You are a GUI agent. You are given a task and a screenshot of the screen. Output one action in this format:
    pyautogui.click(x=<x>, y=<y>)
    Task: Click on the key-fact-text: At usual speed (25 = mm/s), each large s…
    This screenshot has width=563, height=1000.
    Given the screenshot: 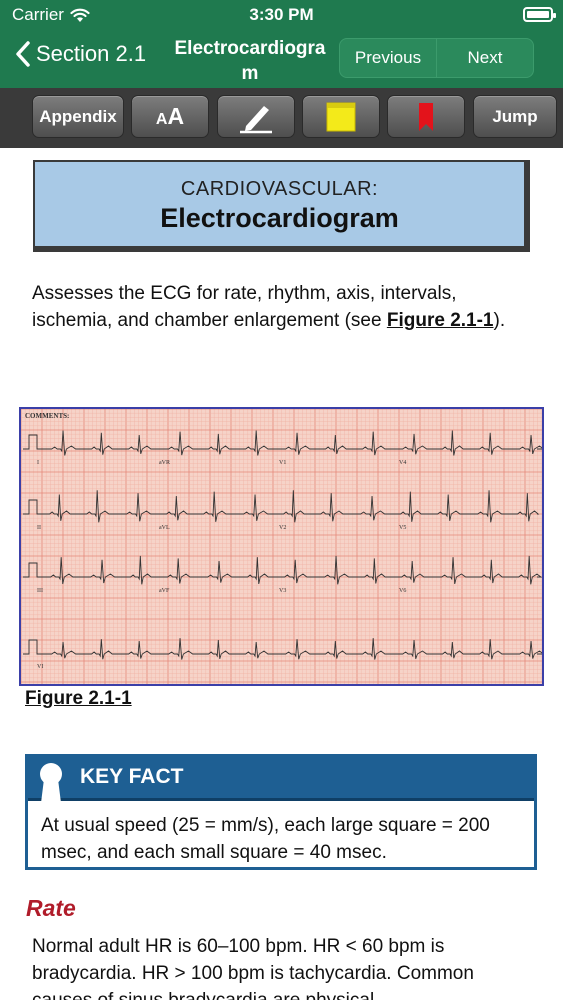 What is the action you would take?
    pyautogui.click(x=265, y=839)
    